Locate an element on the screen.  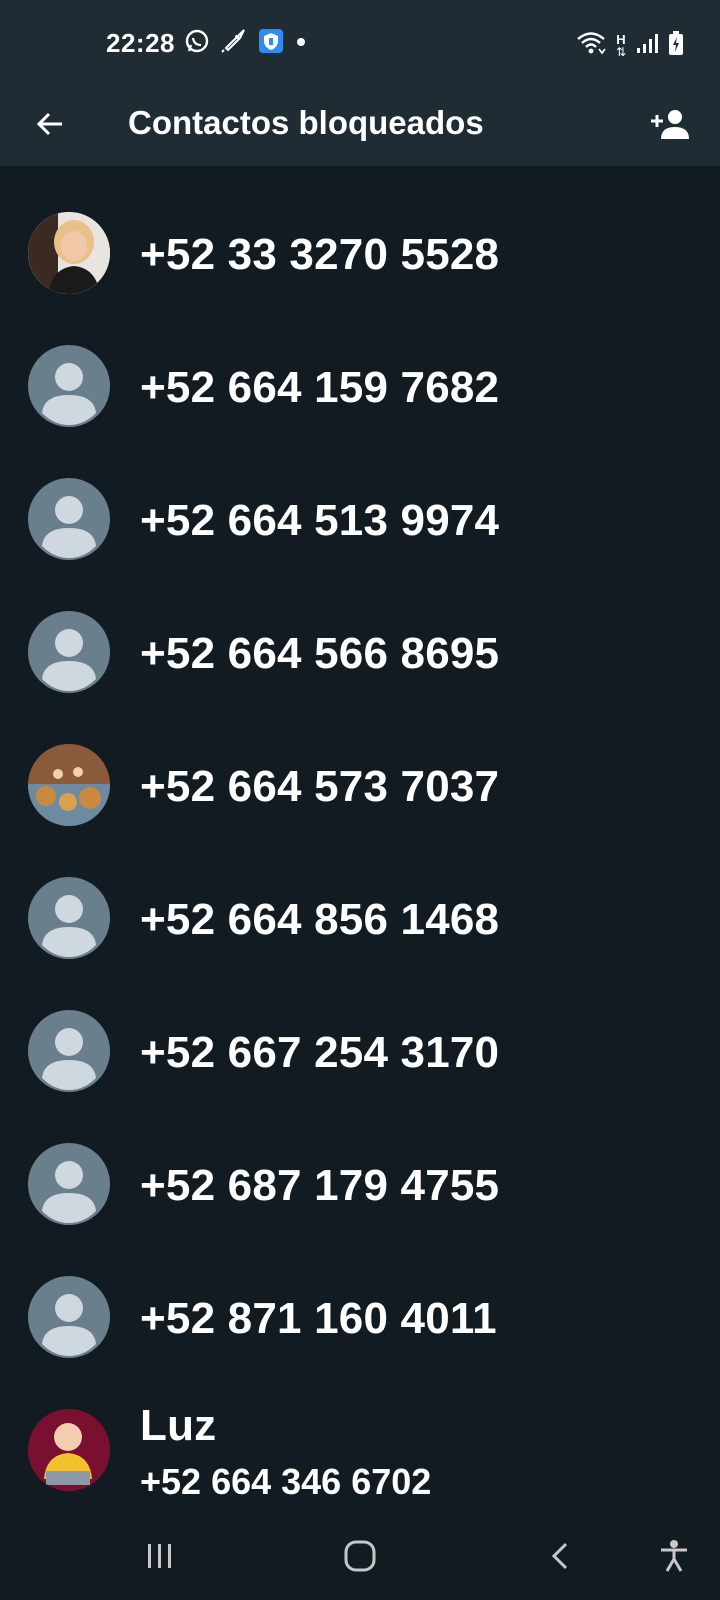
recents-button is located at coordinates (160, 1558).